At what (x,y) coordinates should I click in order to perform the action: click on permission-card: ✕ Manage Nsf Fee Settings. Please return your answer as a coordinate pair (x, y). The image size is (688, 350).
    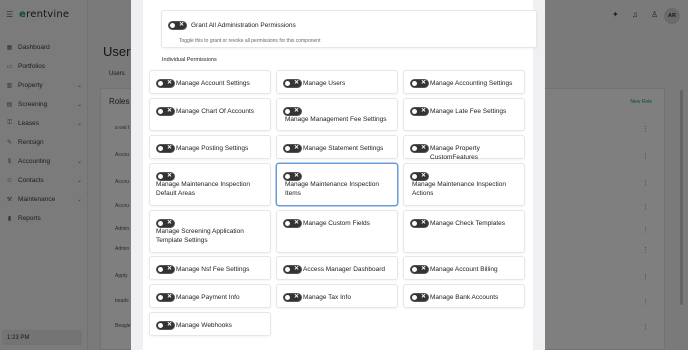
    Looking at the image, I should click on (210, 268).